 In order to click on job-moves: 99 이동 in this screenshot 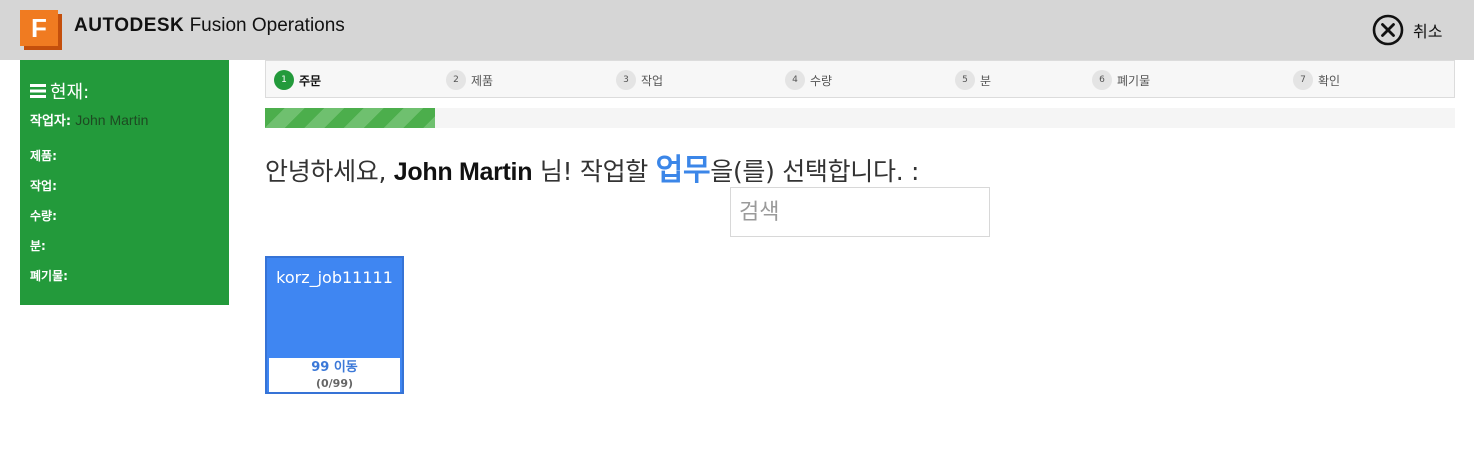, I will do `click(334, 367)`.